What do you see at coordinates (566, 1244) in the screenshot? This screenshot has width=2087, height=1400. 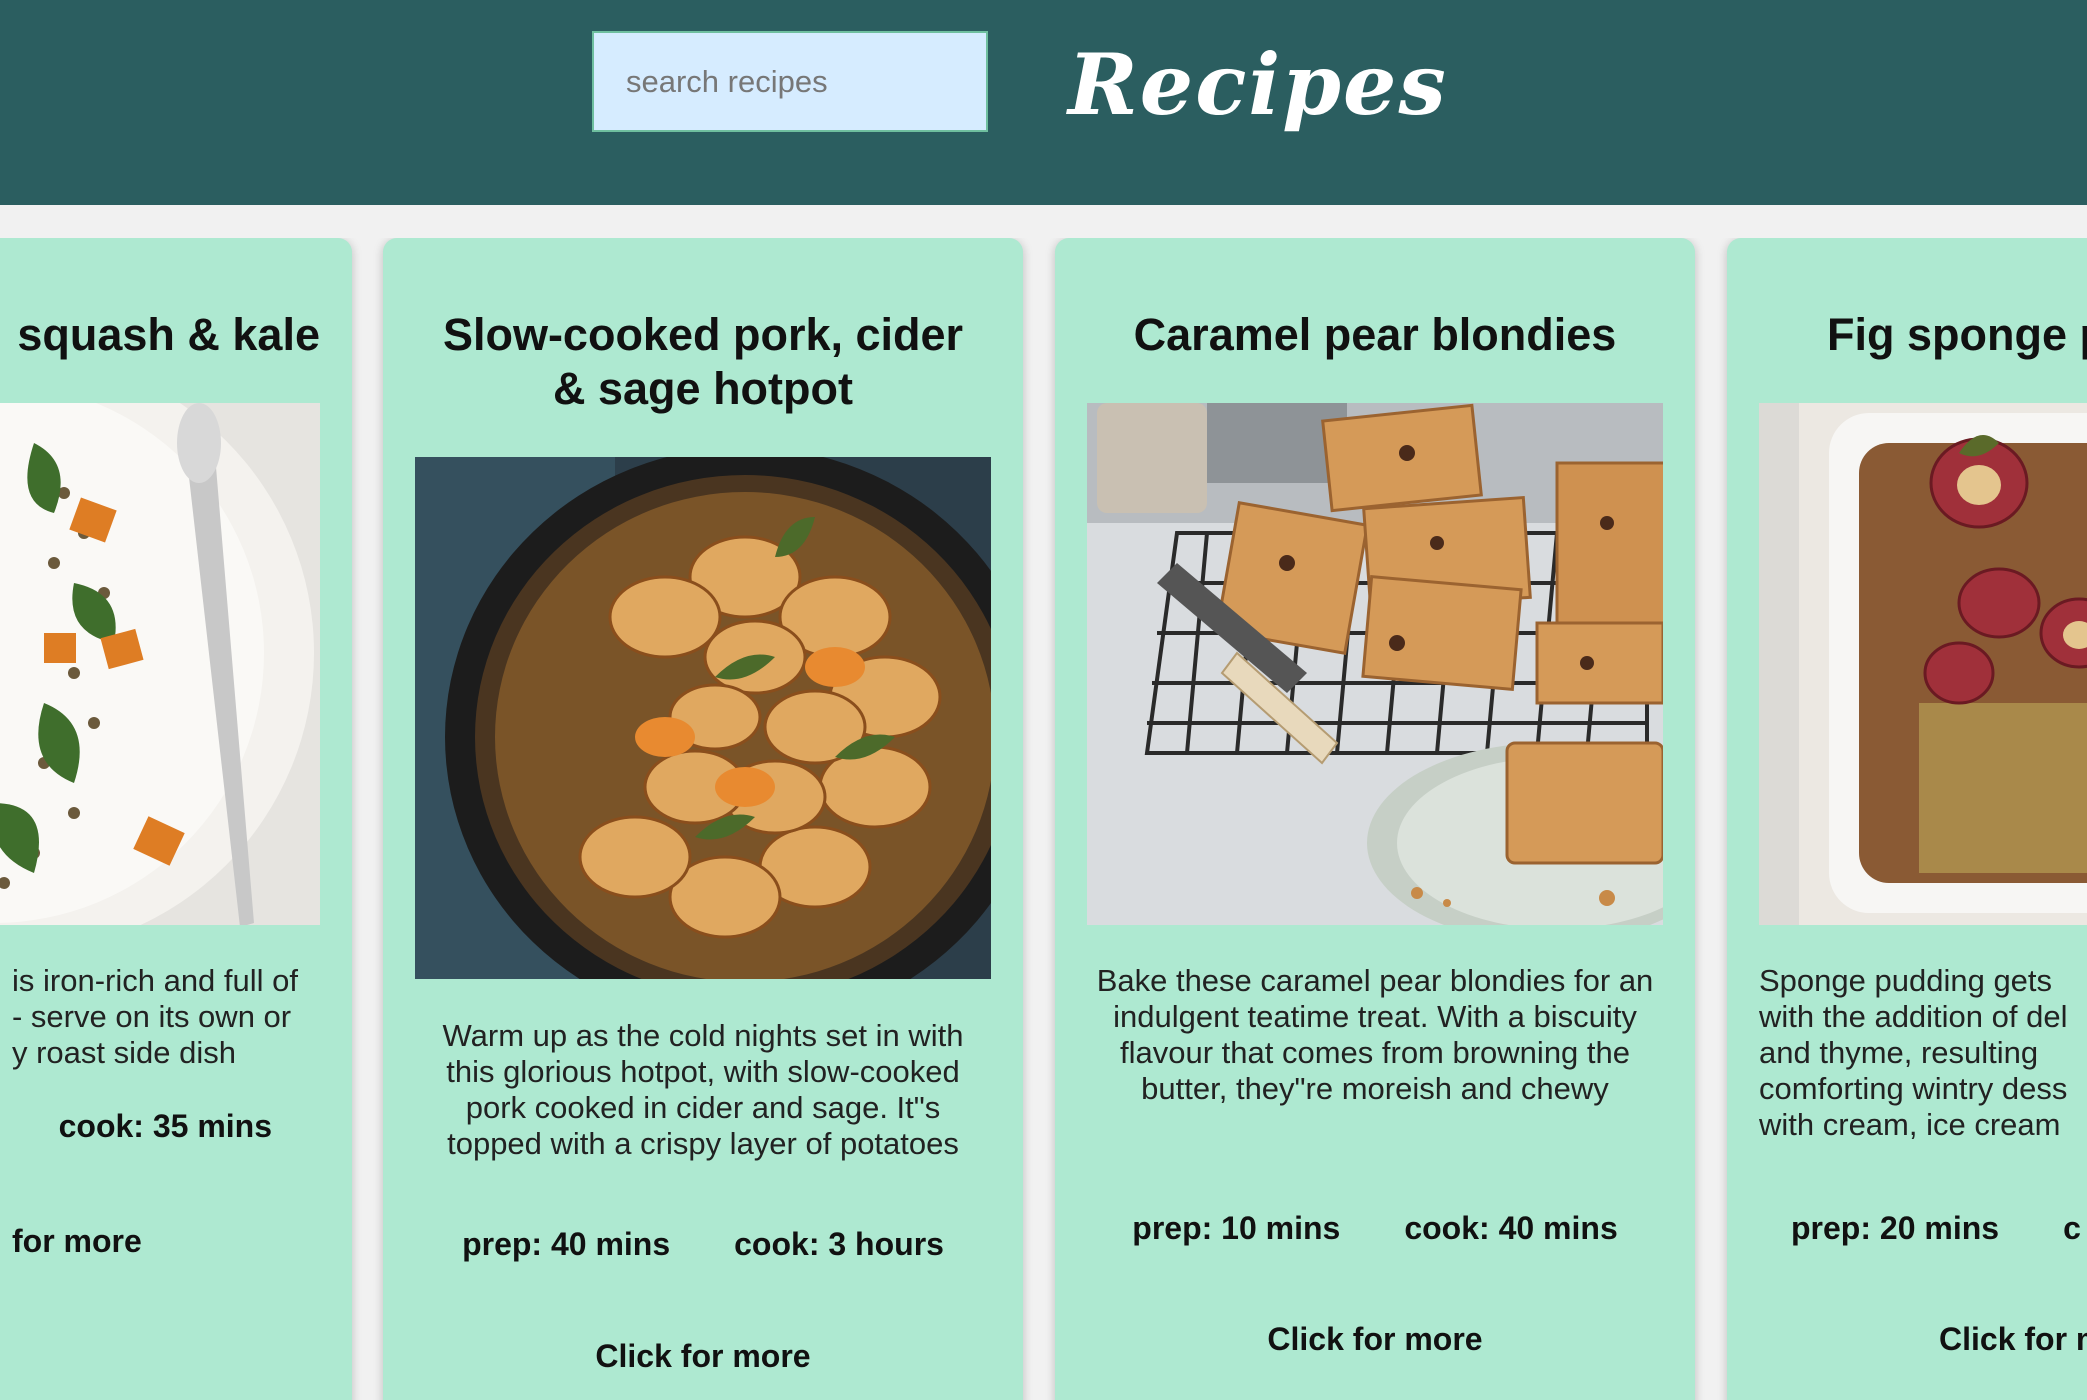 I see `prep-time: prep: 40 mins` at bounding box center [566, 1244].